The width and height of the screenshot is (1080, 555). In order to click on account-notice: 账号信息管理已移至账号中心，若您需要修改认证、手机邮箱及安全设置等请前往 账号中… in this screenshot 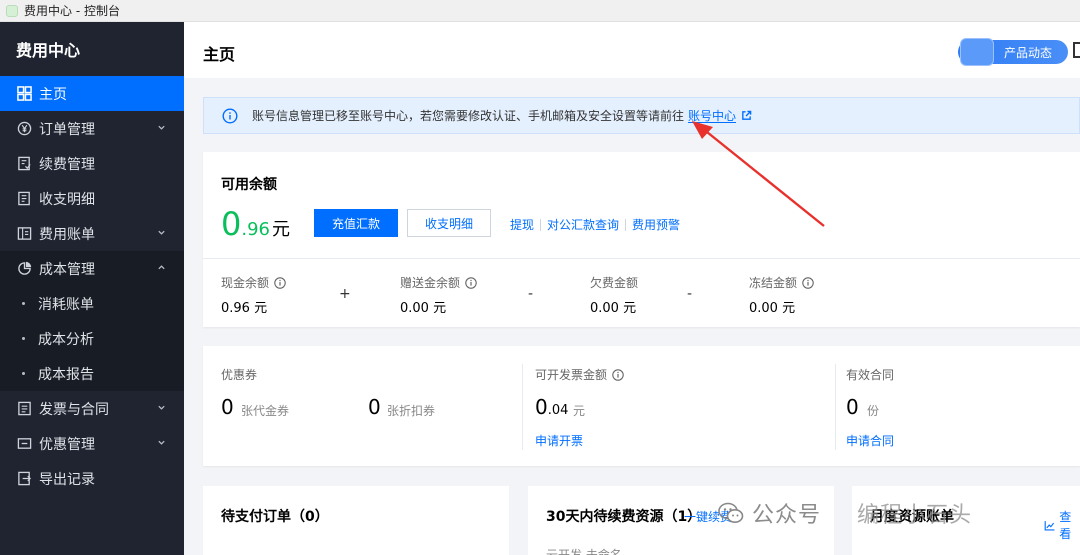, I will do `click(641, 115)`.